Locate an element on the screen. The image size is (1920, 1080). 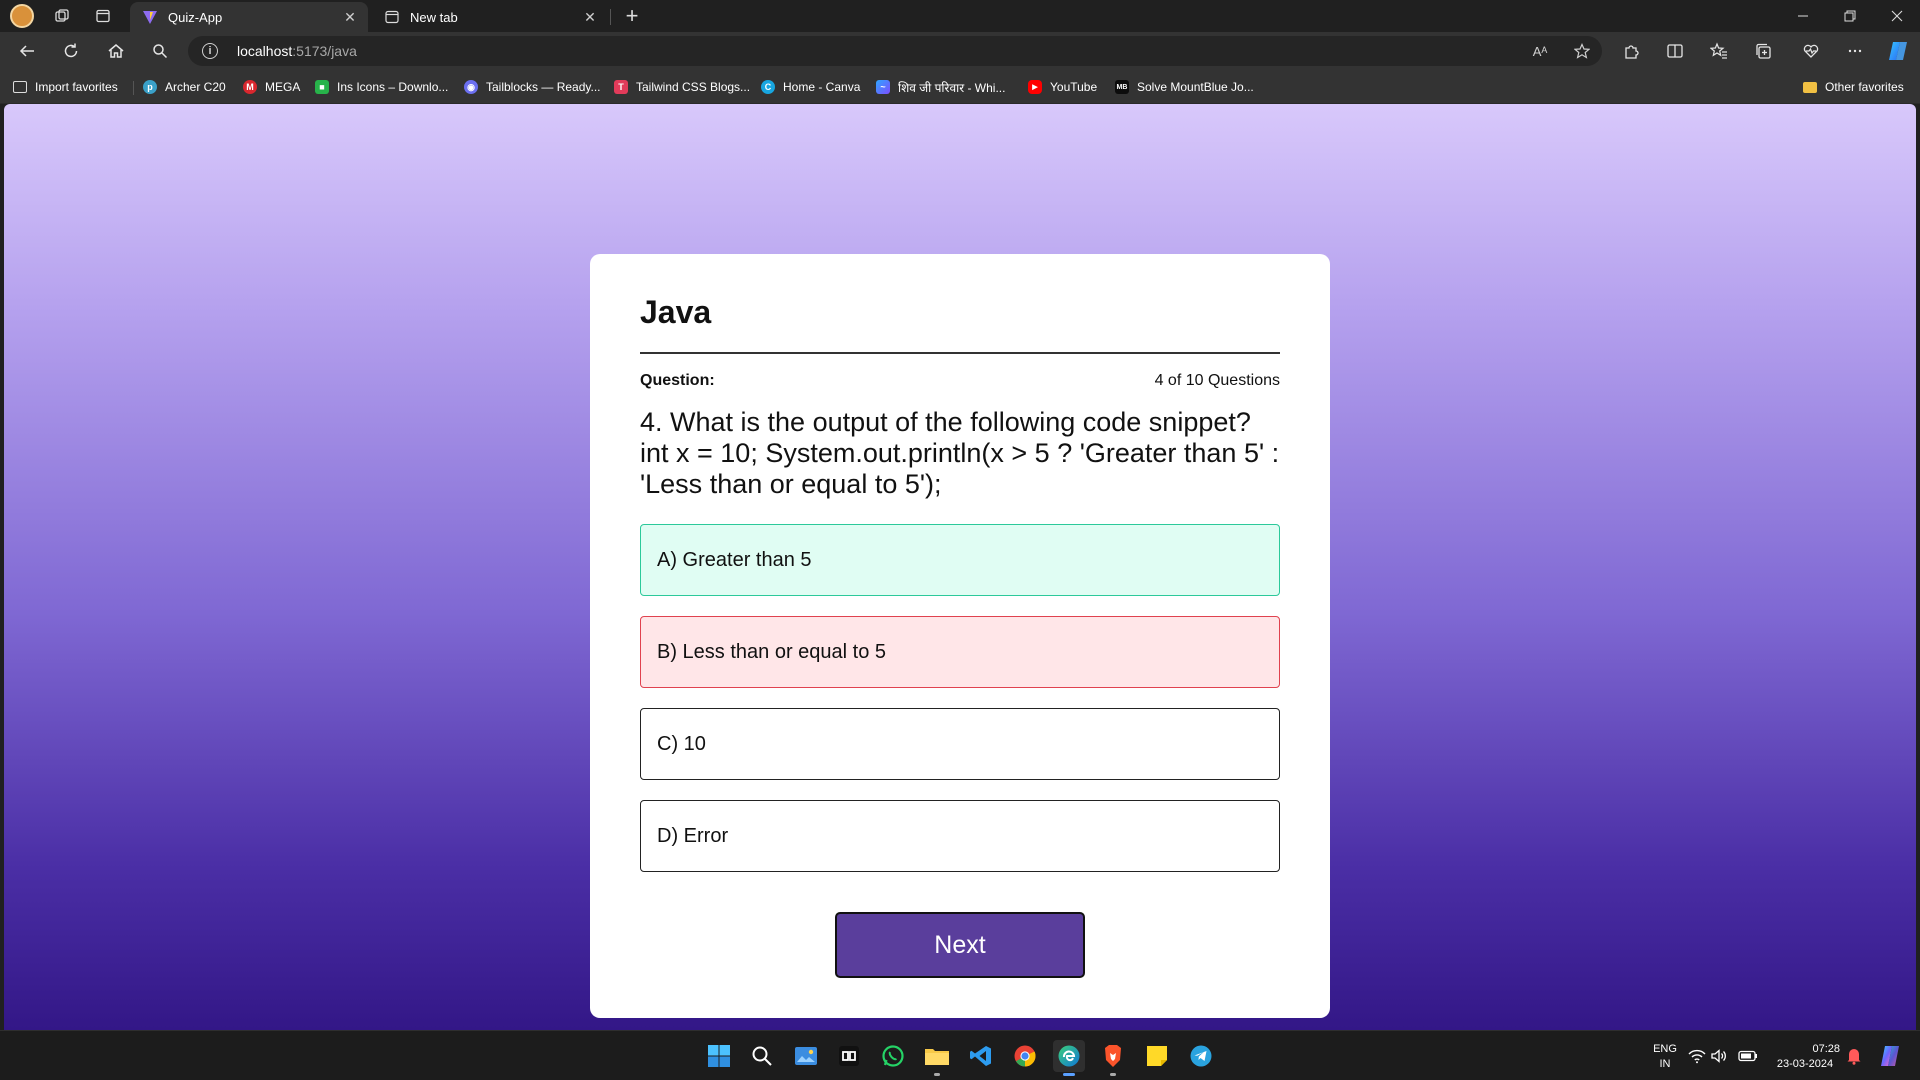
mountblue-icon: MB is located at coordinates (1122, 87).